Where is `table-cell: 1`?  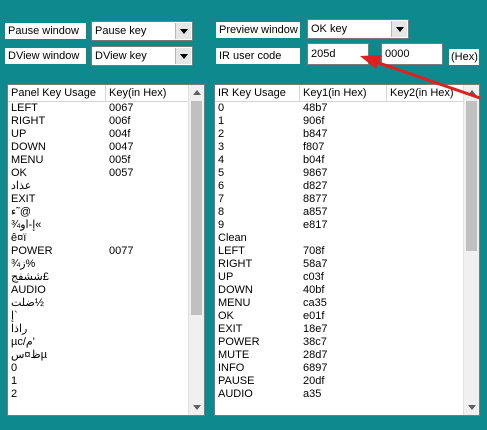
table-cell: 1 is located at coordinates (221, 121).